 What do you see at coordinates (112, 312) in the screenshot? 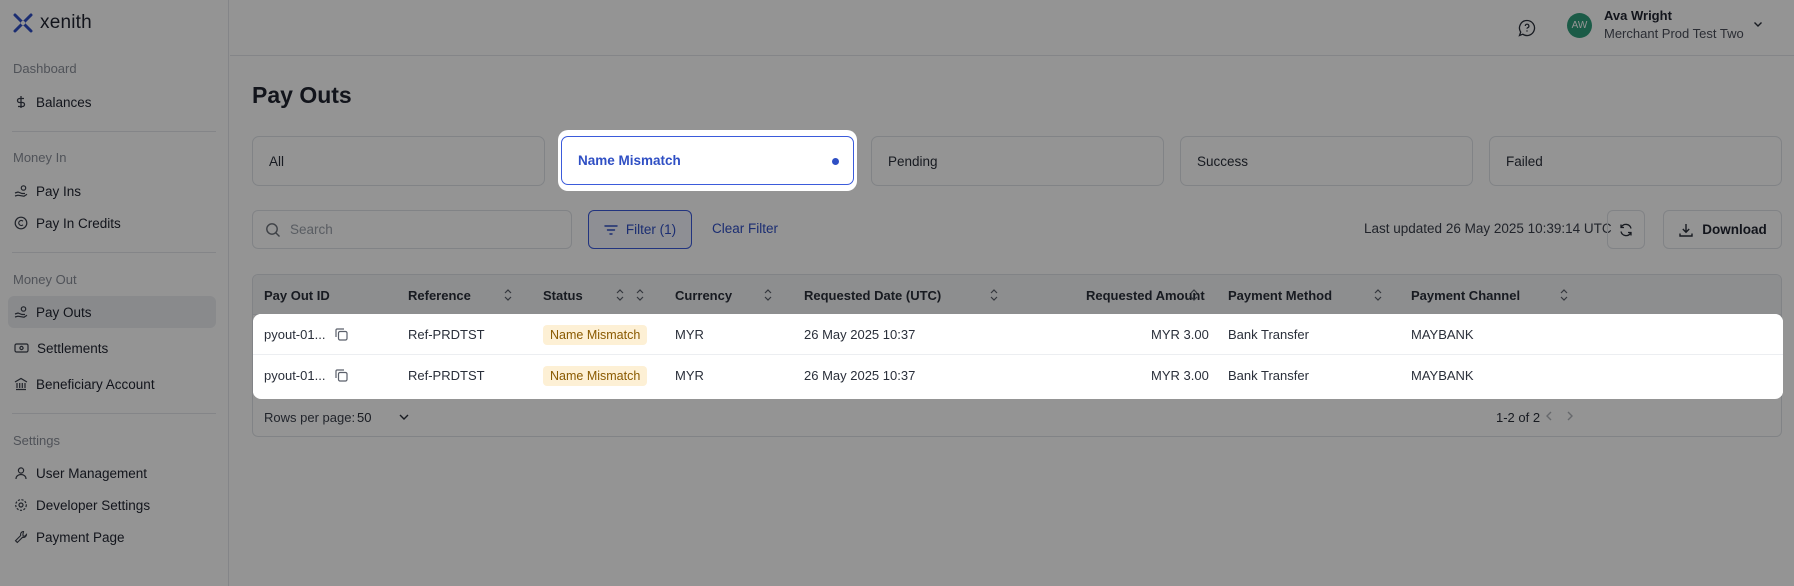
I see `sidebar-item-pay-outs: Pay Outs` at bounding box center [112, 312].